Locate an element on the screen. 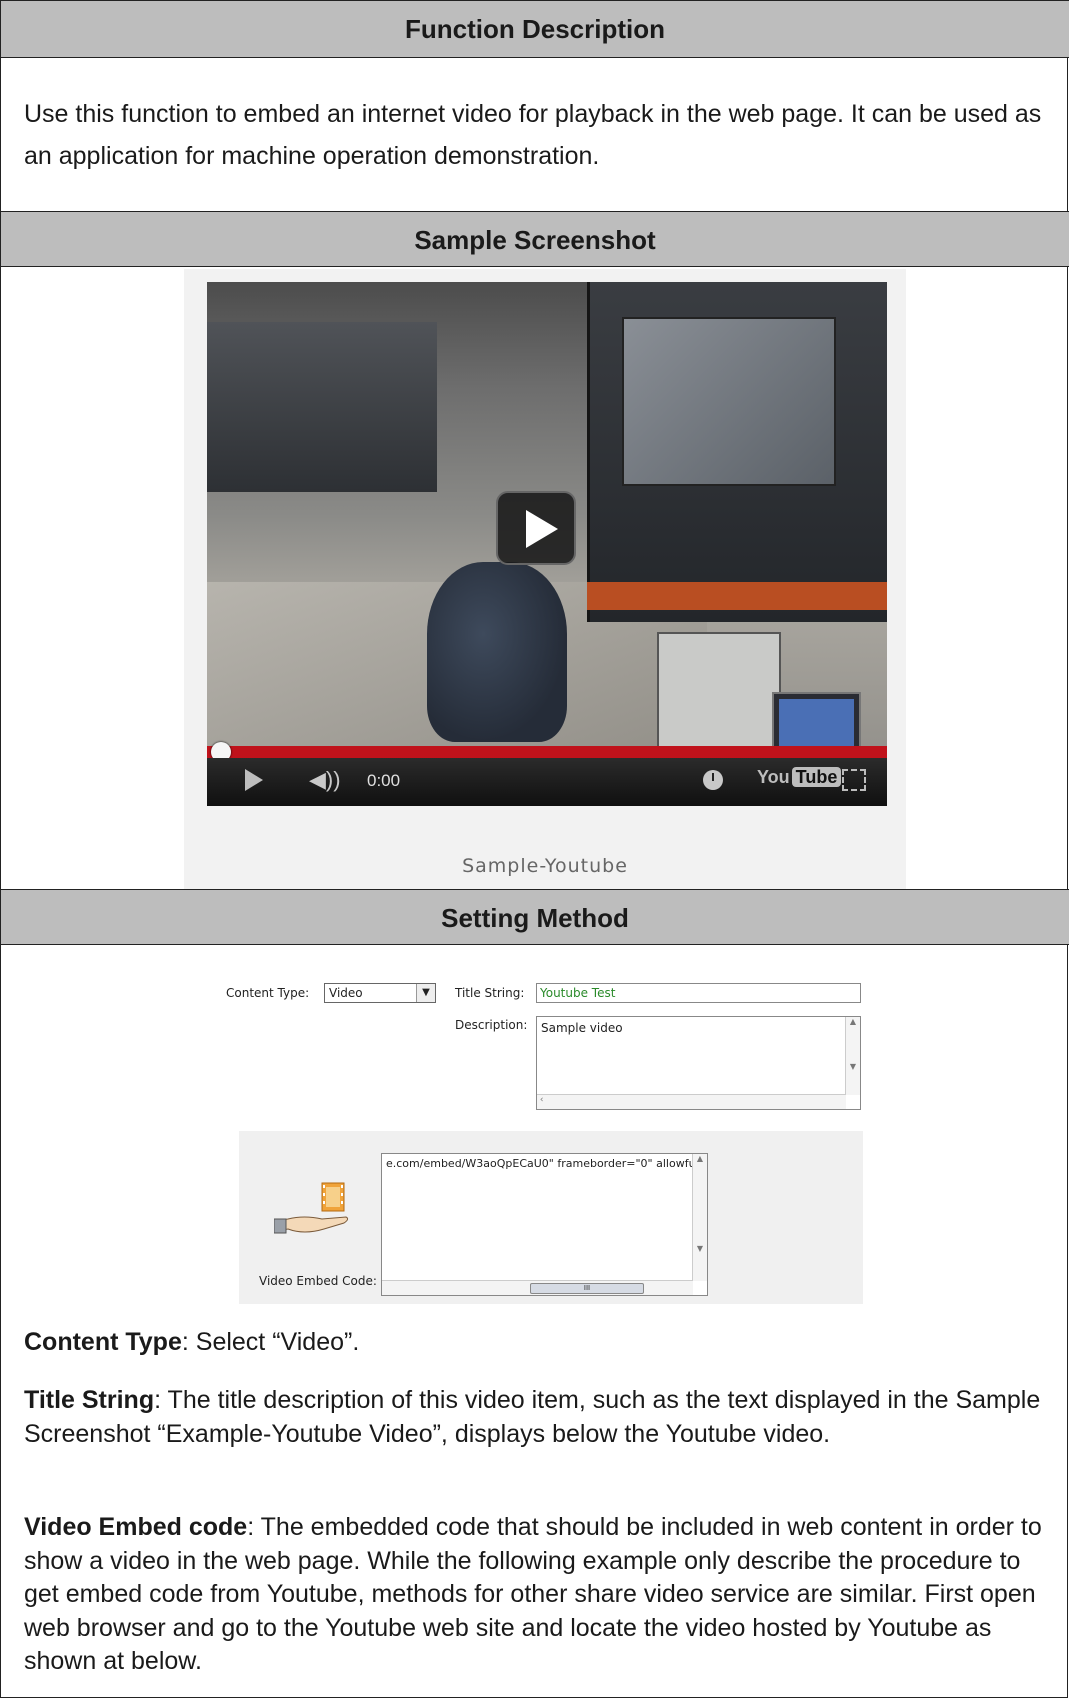 This screenshot has width=1070, height=1699. content-type-explanation: Content Type: Select “Video”. is located at coordinates (539, 1343).